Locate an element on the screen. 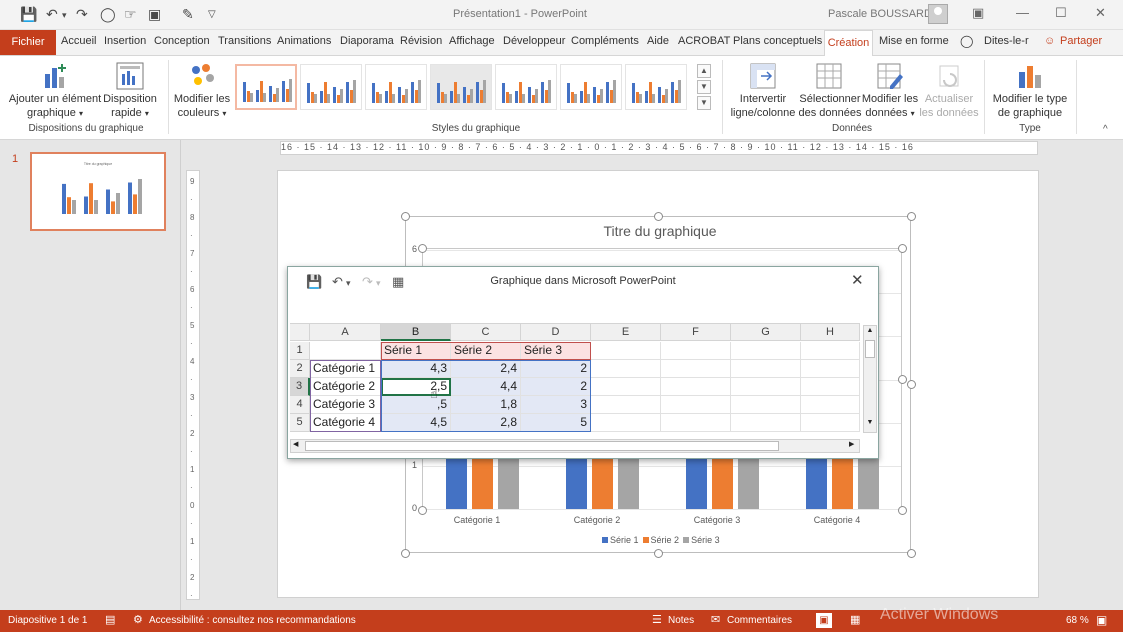 This screenshot has height=632, width=1123. fit-slide-icon: ▣ is located at coordinates (1101, 620).